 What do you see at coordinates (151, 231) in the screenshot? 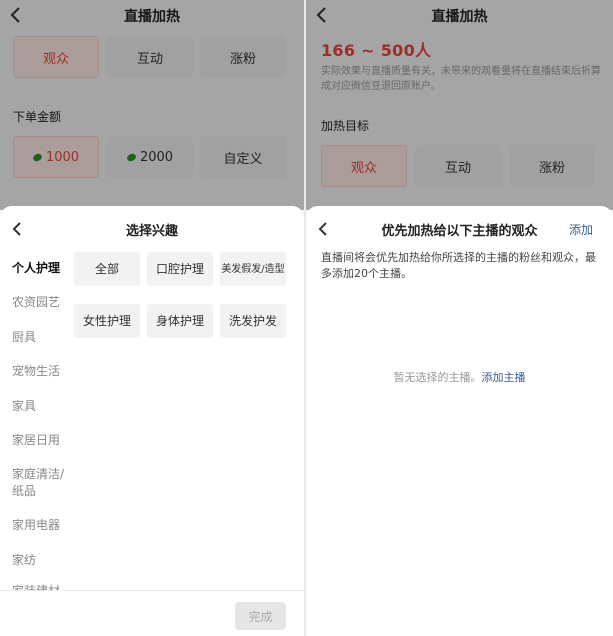
I see `sheet-title: 选择兴趣` at bounding box center [151, 231].